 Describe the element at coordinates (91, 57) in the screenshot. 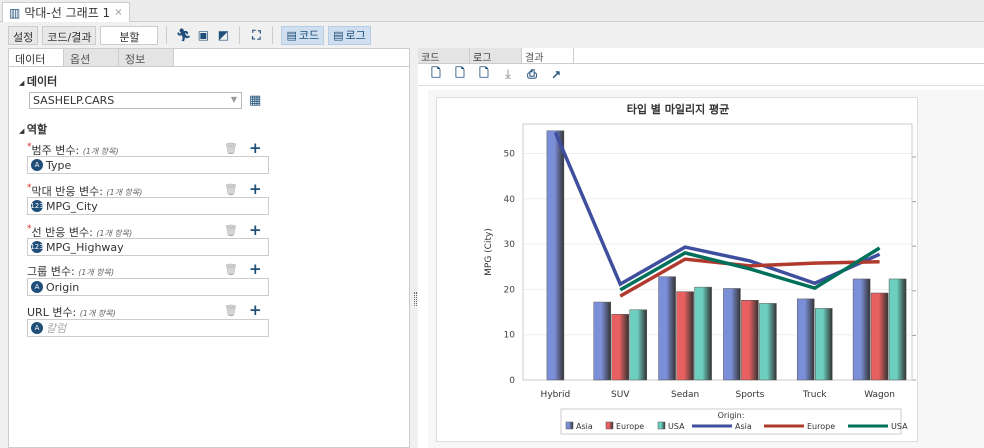

I see `tab-options: 옵션` at that location.